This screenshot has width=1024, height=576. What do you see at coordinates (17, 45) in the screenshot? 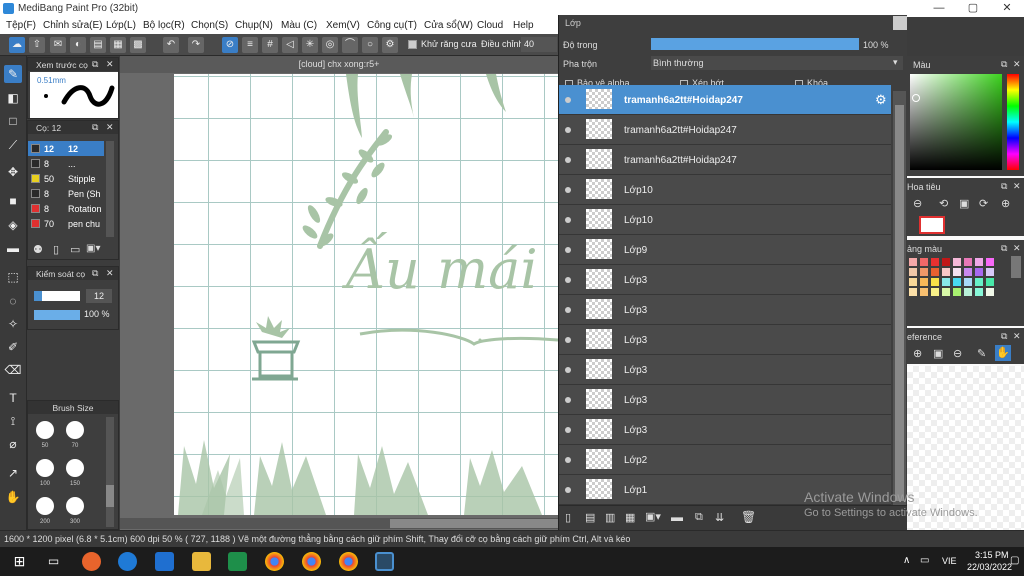
I see `cloud-icon: ☁` at bounding box center [17, 45].